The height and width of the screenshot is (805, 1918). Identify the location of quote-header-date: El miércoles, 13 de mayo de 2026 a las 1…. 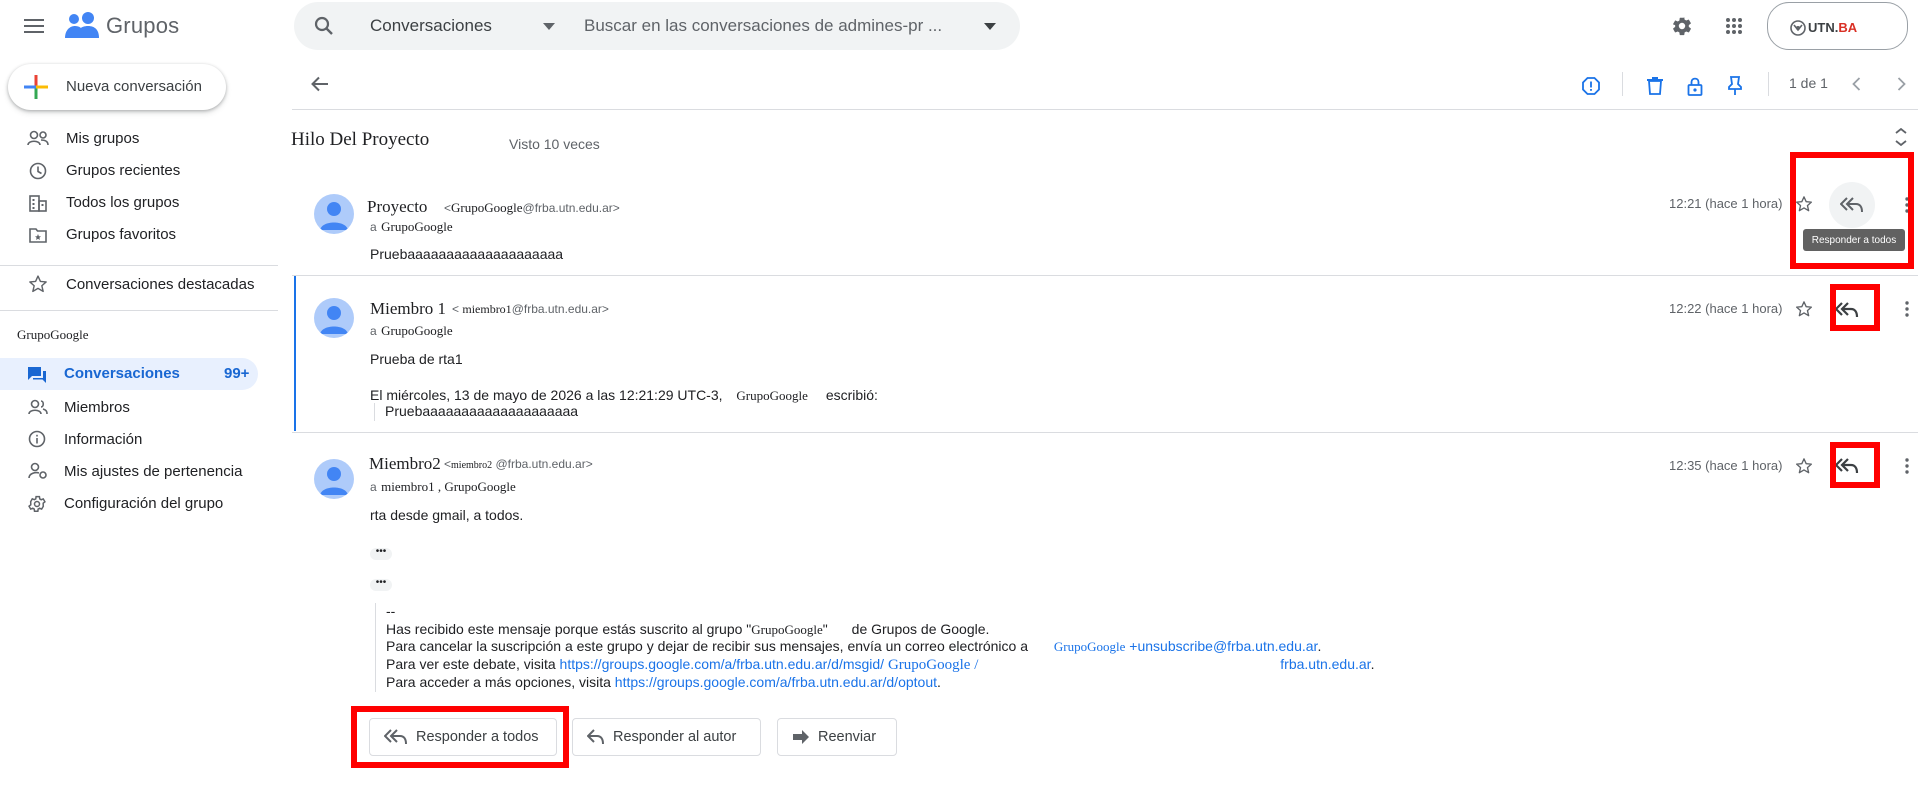
(546, 395).